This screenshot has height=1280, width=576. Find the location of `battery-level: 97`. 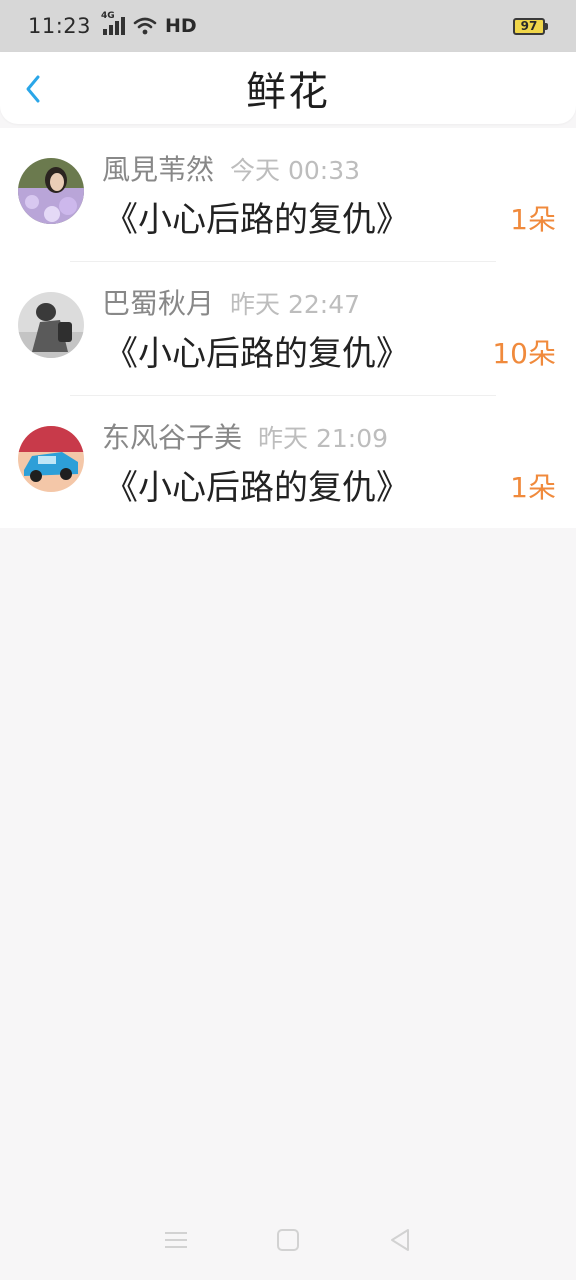

battery-level: 97 is located at coordinates (529, 26).